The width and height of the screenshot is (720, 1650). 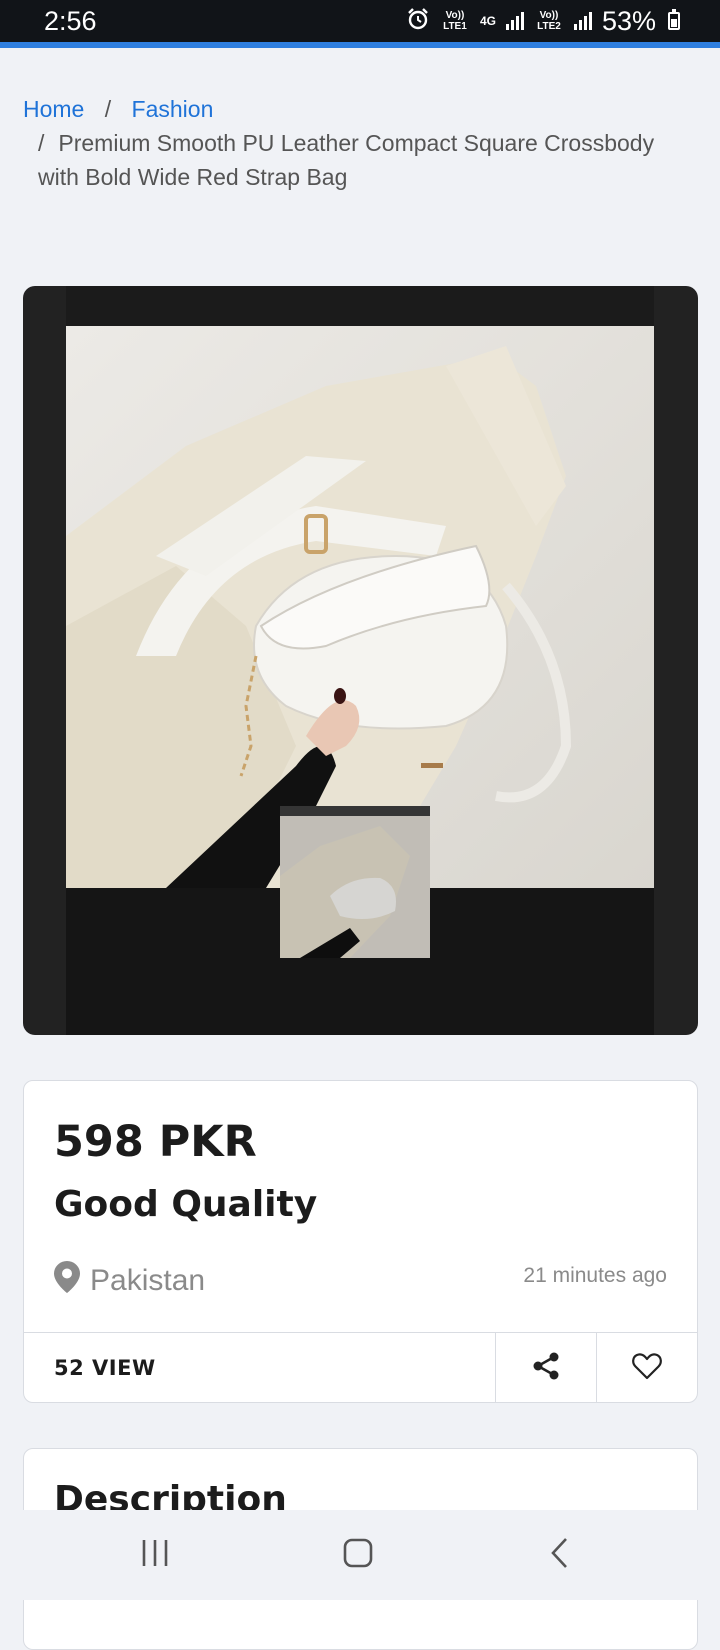 What do you see at coordinates (628, 20) in the screenshot?
I see `battery-percent: 53%` at bounding box center [628, 20].